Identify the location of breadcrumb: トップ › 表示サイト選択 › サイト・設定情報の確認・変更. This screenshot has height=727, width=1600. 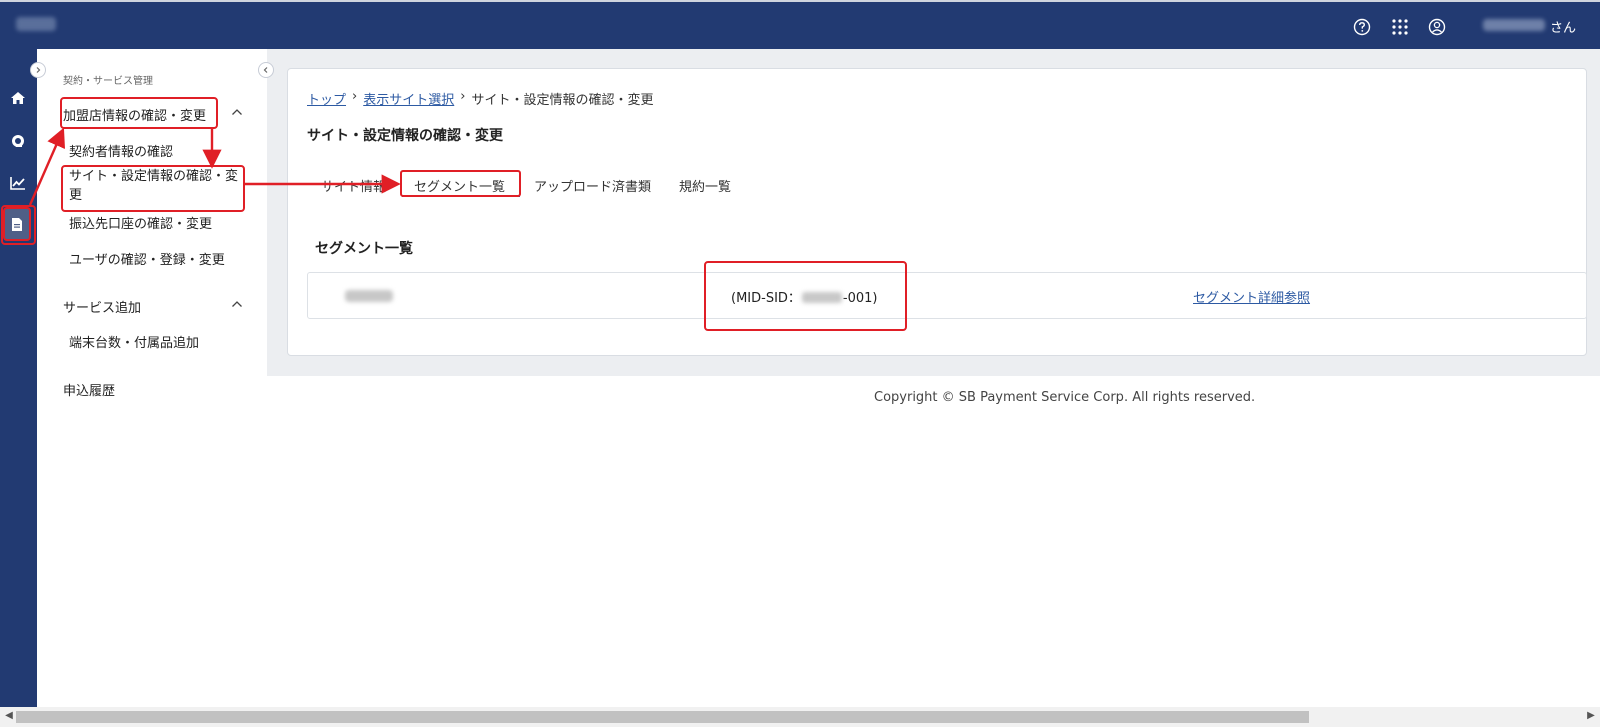
(480, 98).